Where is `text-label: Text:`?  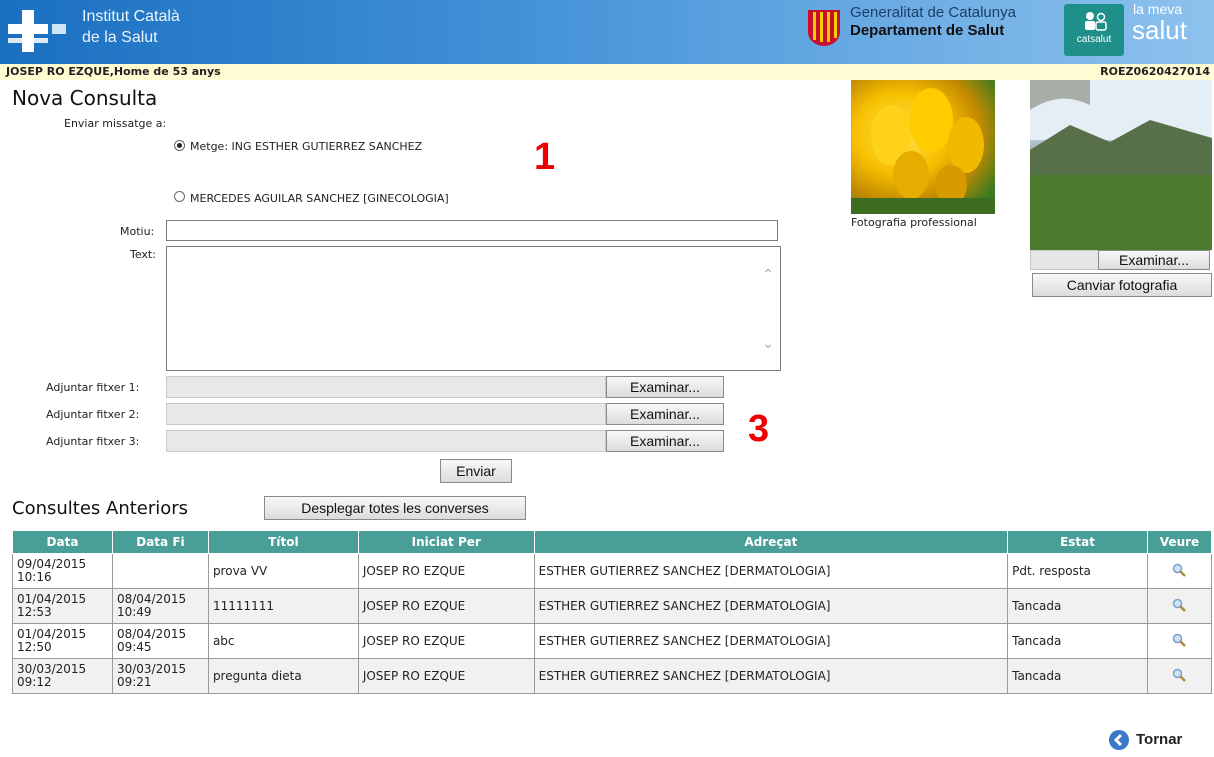
text-label: Text: is located at coordinates (143, 254).